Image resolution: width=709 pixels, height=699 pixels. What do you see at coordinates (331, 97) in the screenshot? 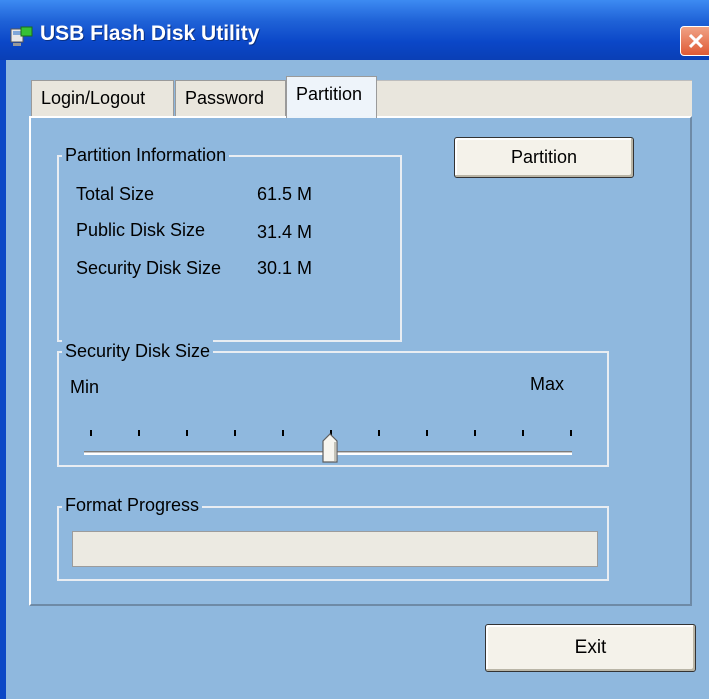
I see `tab-partition: Partition` at bounding box center [331, 97].